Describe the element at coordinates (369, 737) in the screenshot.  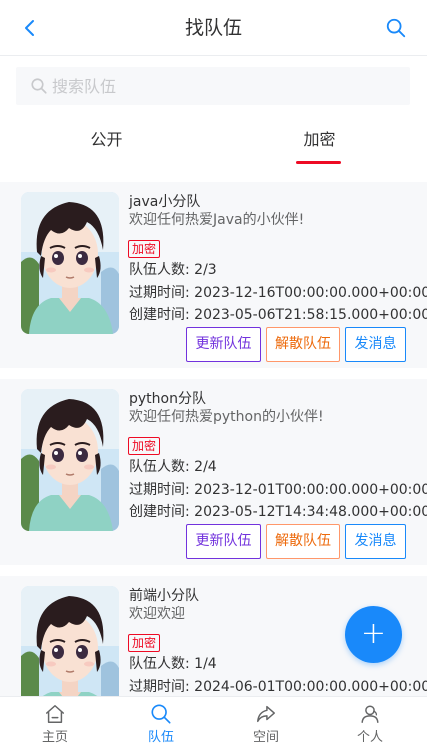
I see `tabbar-label: 个人` at that location.